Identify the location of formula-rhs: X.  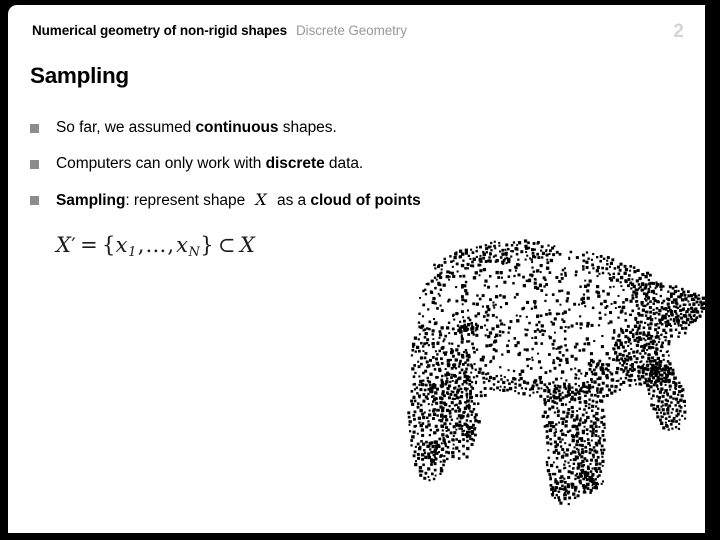
(247, 245).